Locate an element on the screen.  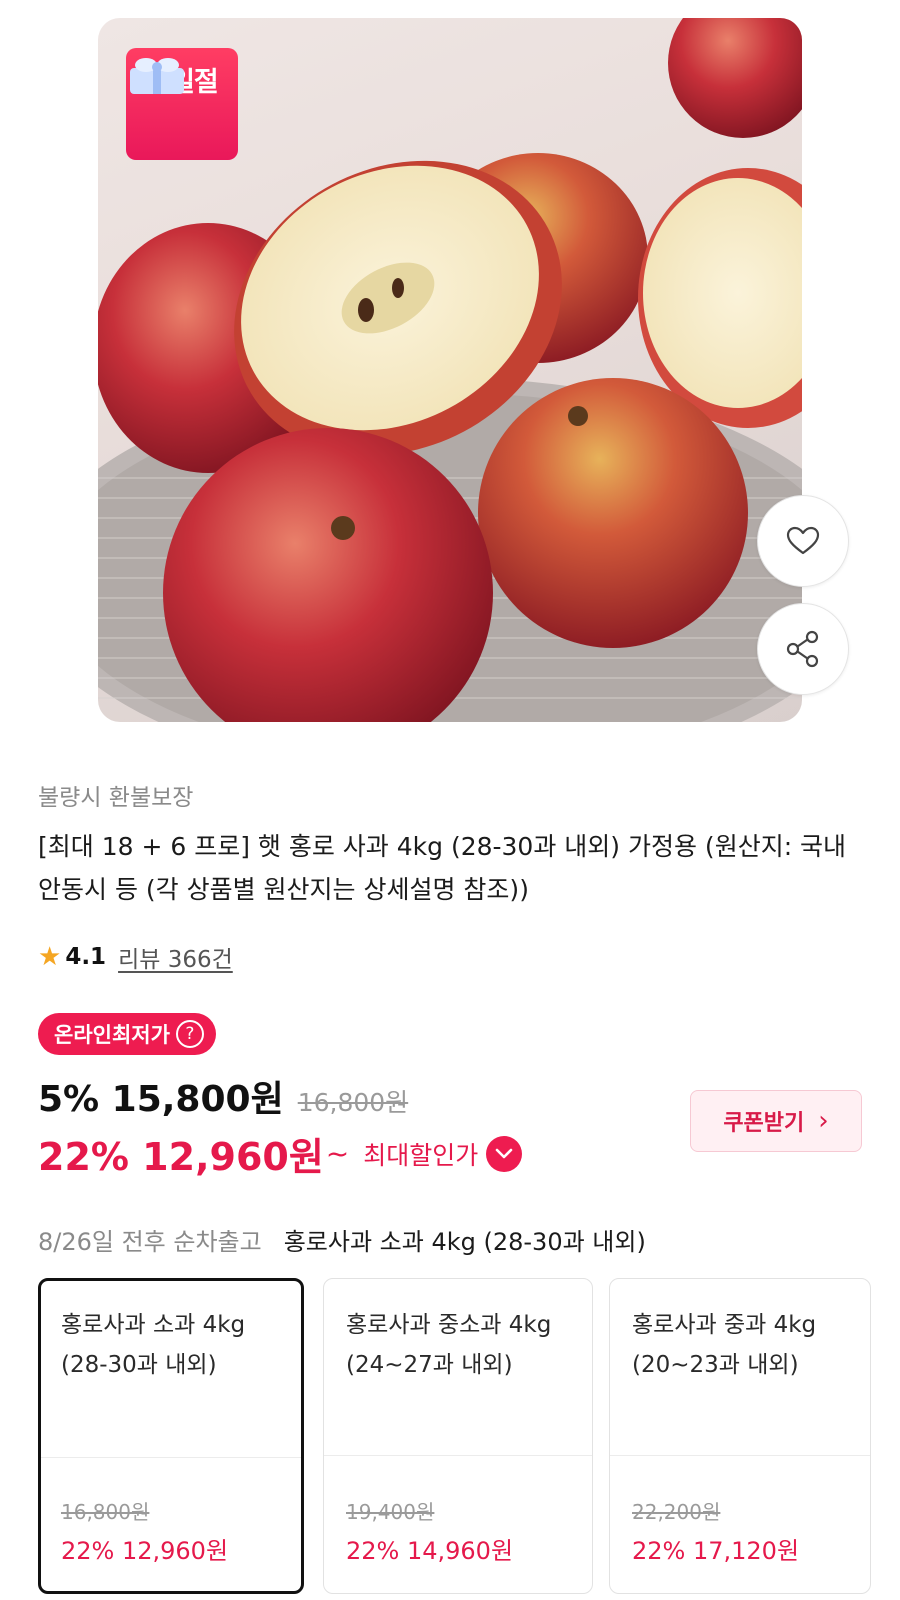
star-icon: ★ is located at coordinates (50, 957).